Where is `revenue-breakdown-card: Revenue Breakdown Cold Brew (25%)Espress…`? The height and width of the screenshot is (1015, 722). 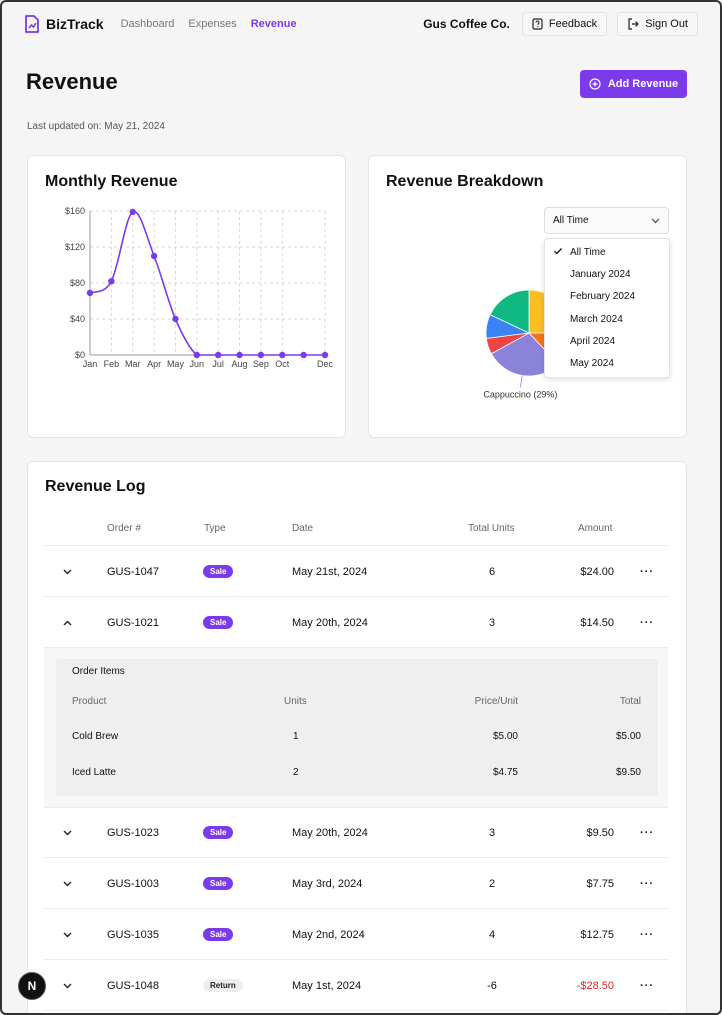
revenue-breakdown-card: Revenue Breakdown Cold Brew (25%)Espress… is located at coordinates (527, 296).